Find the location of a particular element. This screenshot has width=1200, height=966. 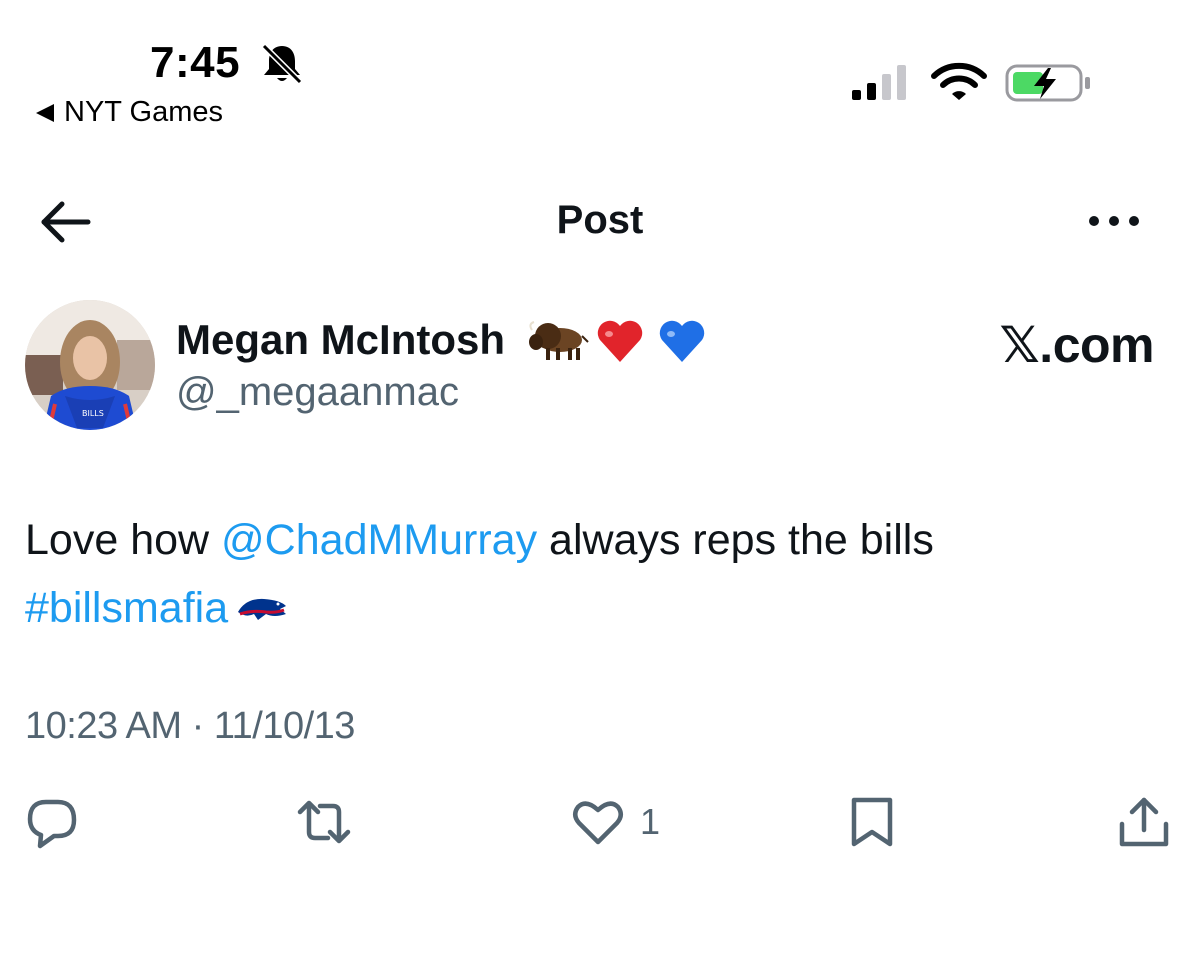

reply-icon is located at coordinates (52, 824).